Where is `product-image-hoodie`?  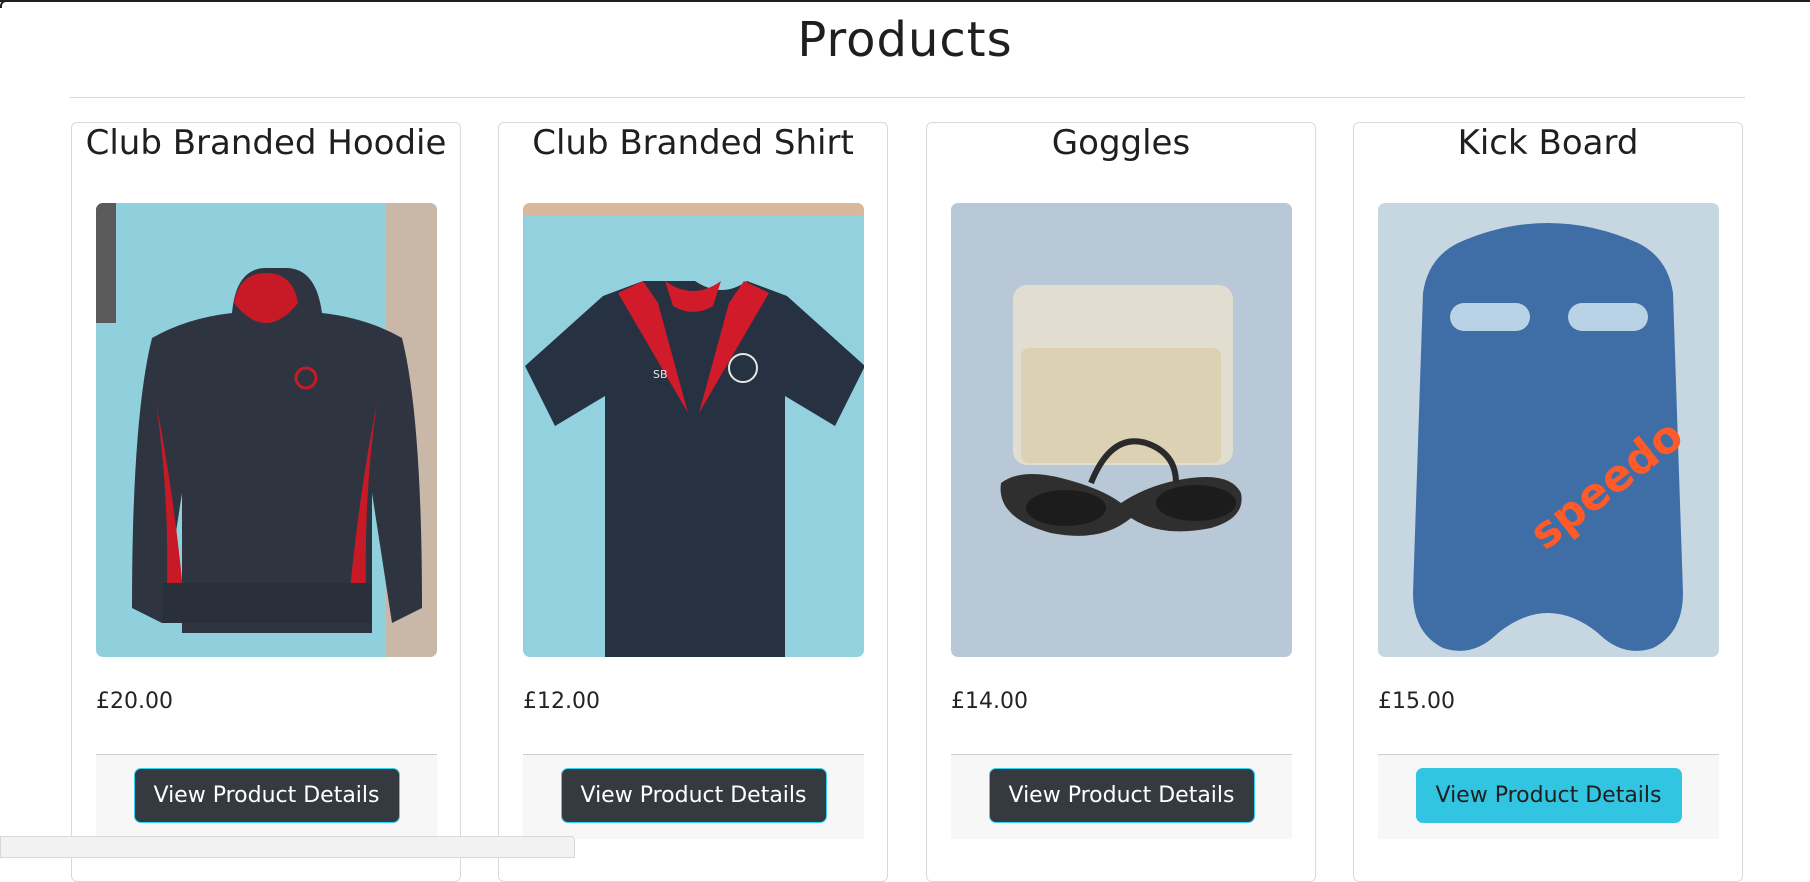
product-image-hoodie is located at coordinates (266, 430).